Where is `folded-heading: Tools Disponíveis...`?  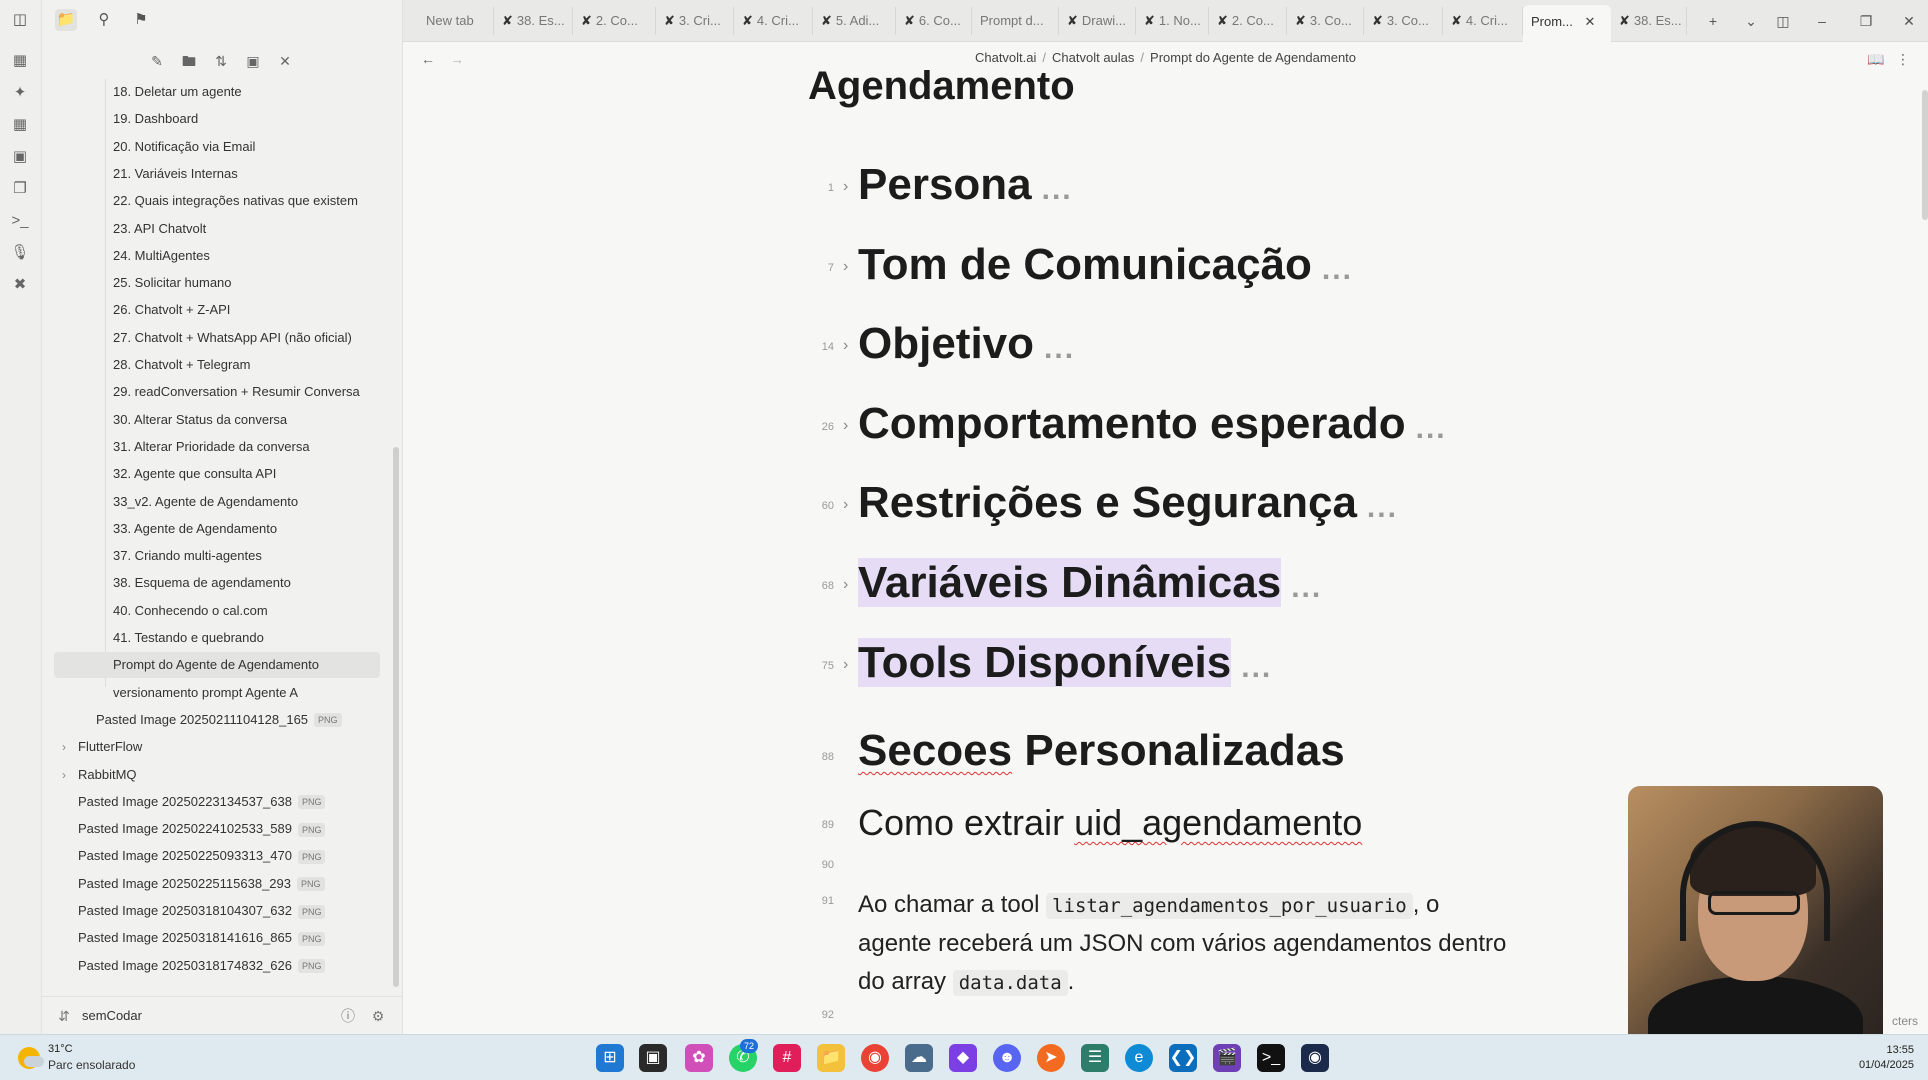 folded-heading: Tools Disponíveis... is located at coordinates (1065, 663).